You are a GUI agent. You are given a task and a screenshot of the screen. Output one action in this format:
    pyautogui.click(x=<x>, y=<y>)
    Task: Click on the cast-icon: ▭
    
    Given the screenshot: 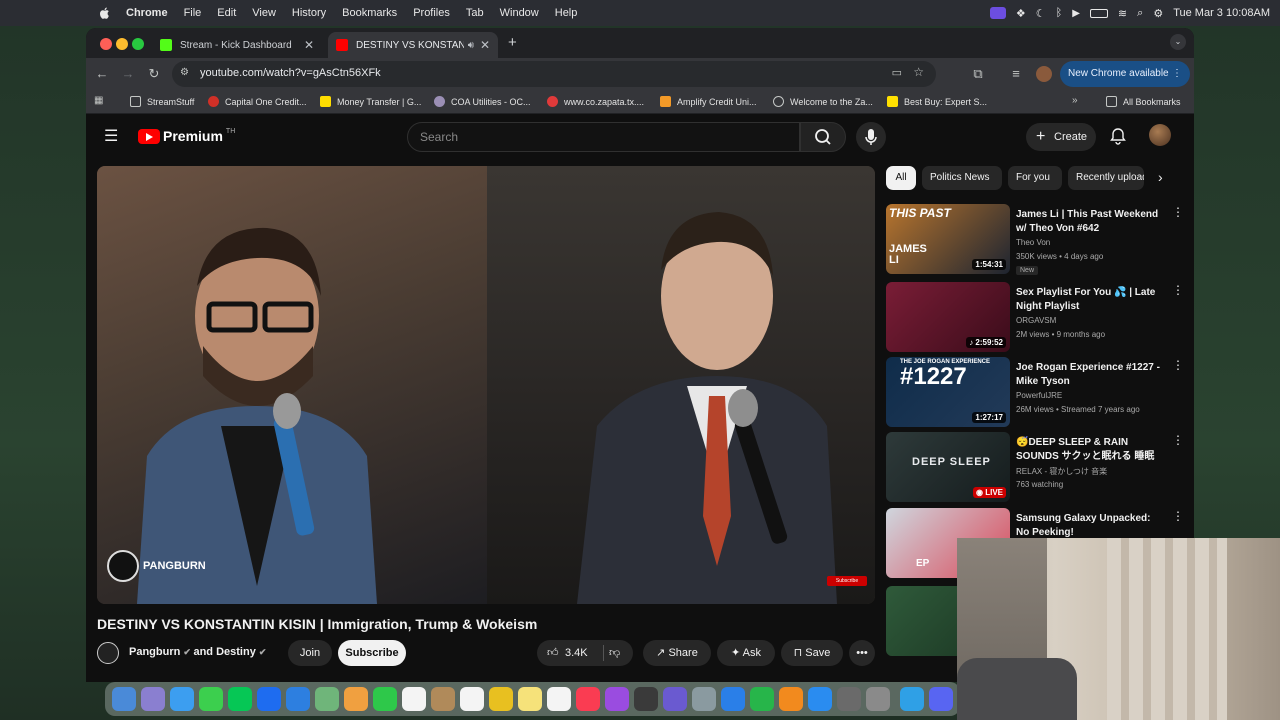 What is the action you would take?
    pyautogui.click(x=897, y=72)
    